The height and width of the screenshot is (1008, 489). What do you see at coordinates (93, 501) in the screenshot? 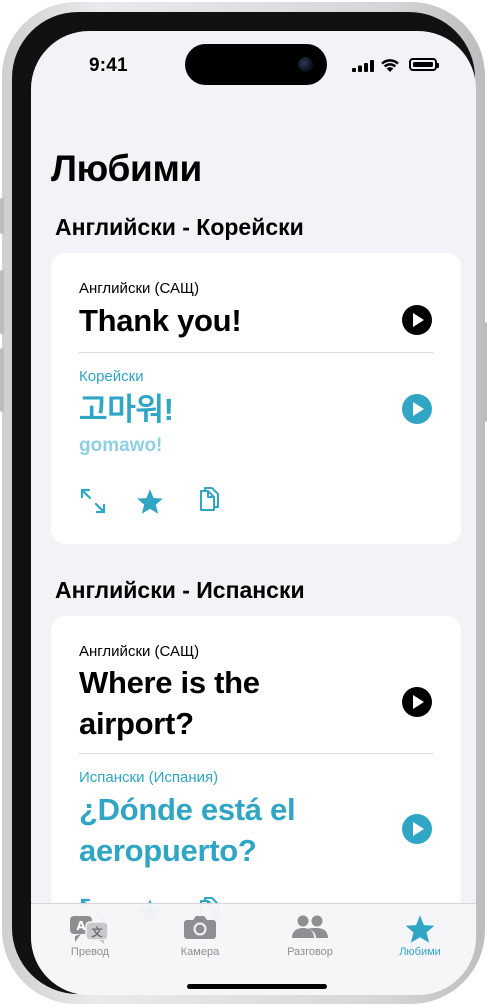
I see `expand-icon` at bounding box center [93, 501].